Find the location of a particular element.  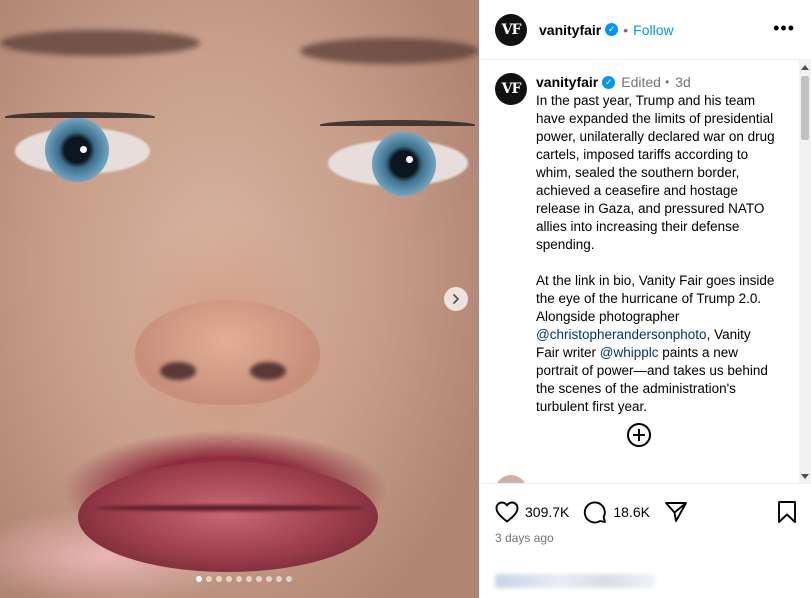

avatar: VF is located at coordinates (511, 29).